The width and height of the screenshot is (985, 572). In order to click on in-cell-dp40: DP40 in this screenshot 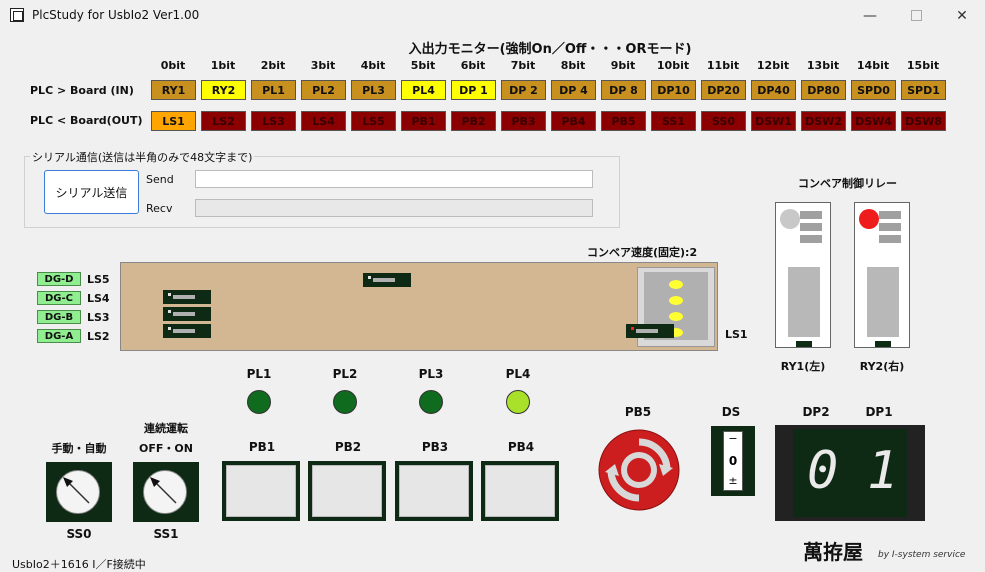, I will do `click(773, 90)`.